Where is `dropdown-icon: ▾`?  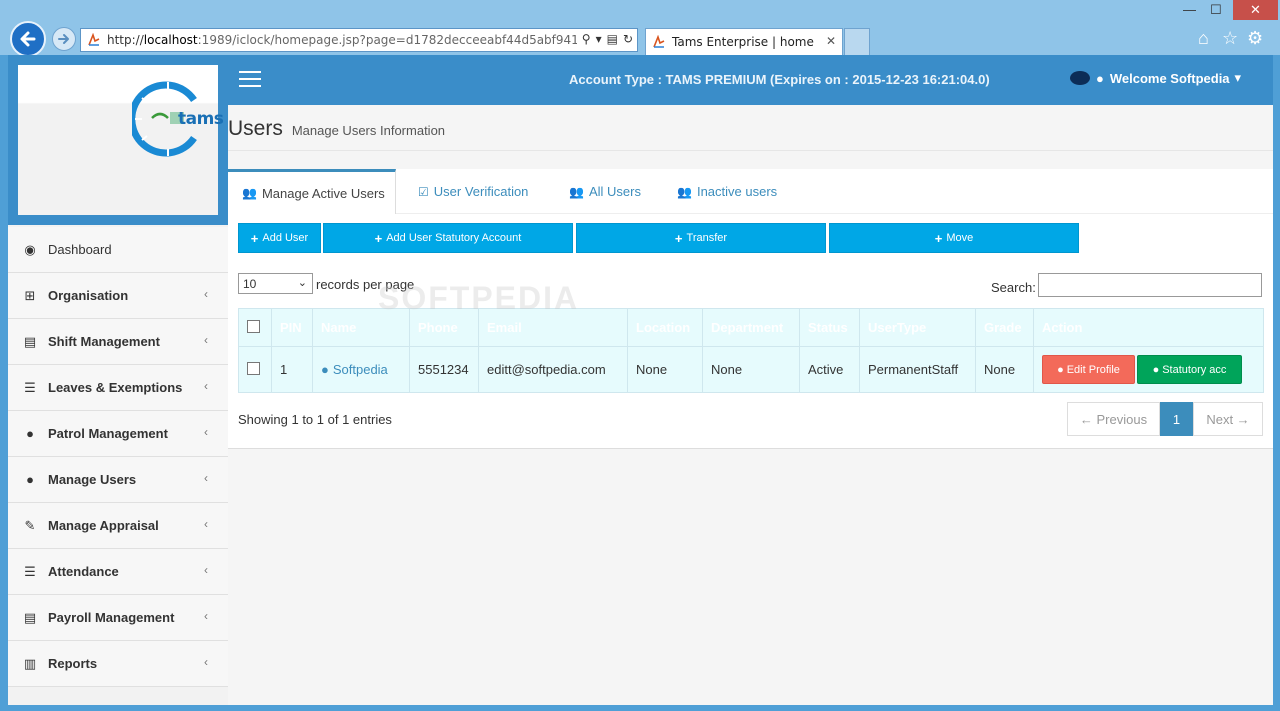
dropdown-icon: ▾ is located at coordinates (599, 39).